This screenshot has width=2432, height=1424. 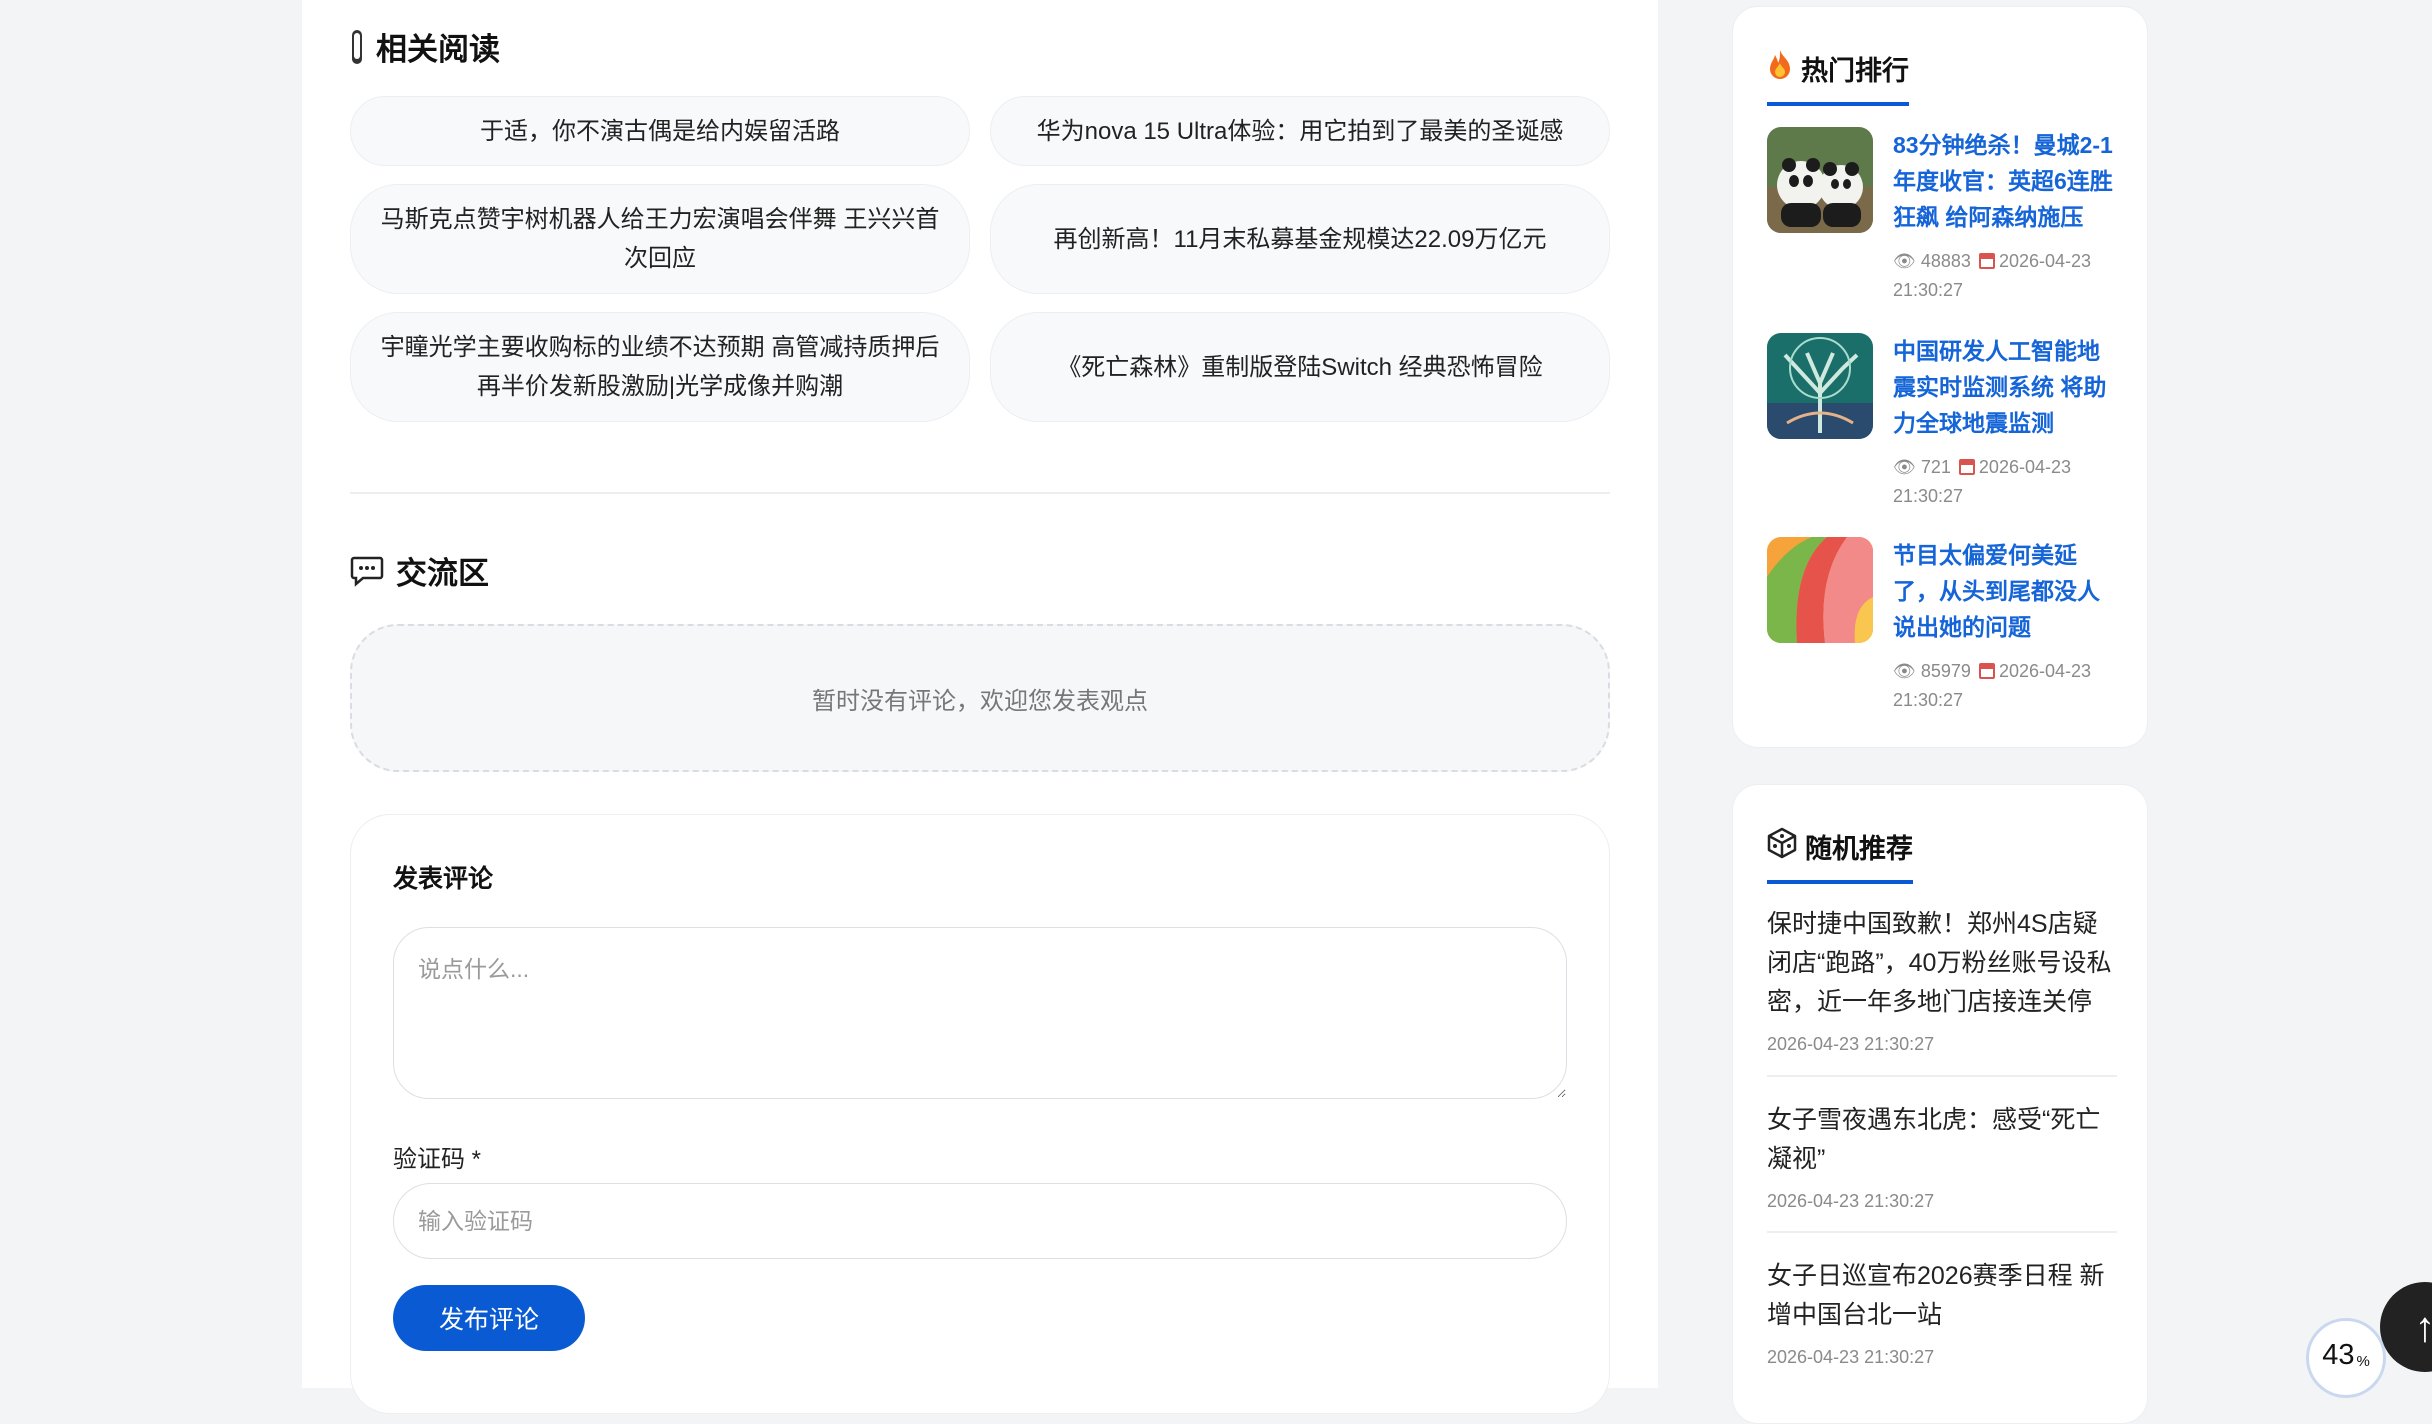 What do you see at coordinates (1942, 1296) in the screenshot?
I see `random-item-title: 女子日巡宣布2026赛季日程 新增中国台北一站` at bounding box center [1942, 1296].